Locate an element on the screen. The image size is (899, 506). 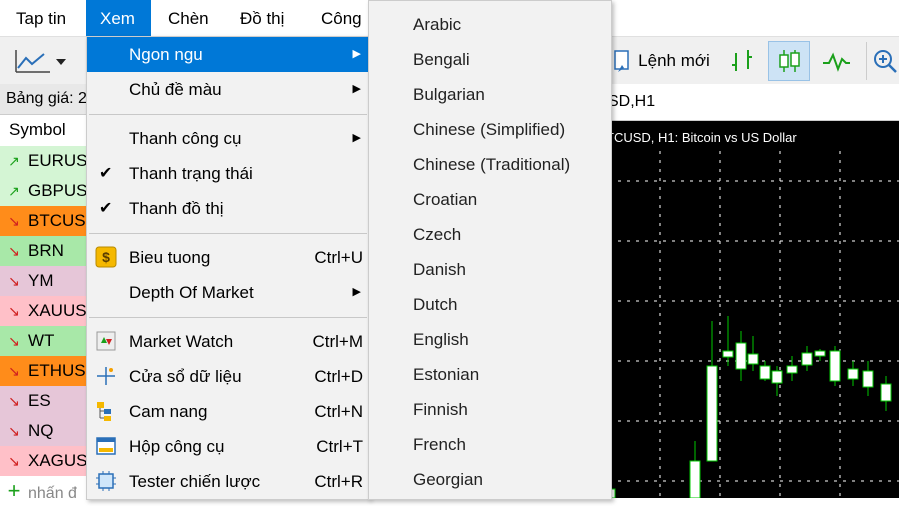
symbol-name: EURUS is located at coordinates (58, 160).